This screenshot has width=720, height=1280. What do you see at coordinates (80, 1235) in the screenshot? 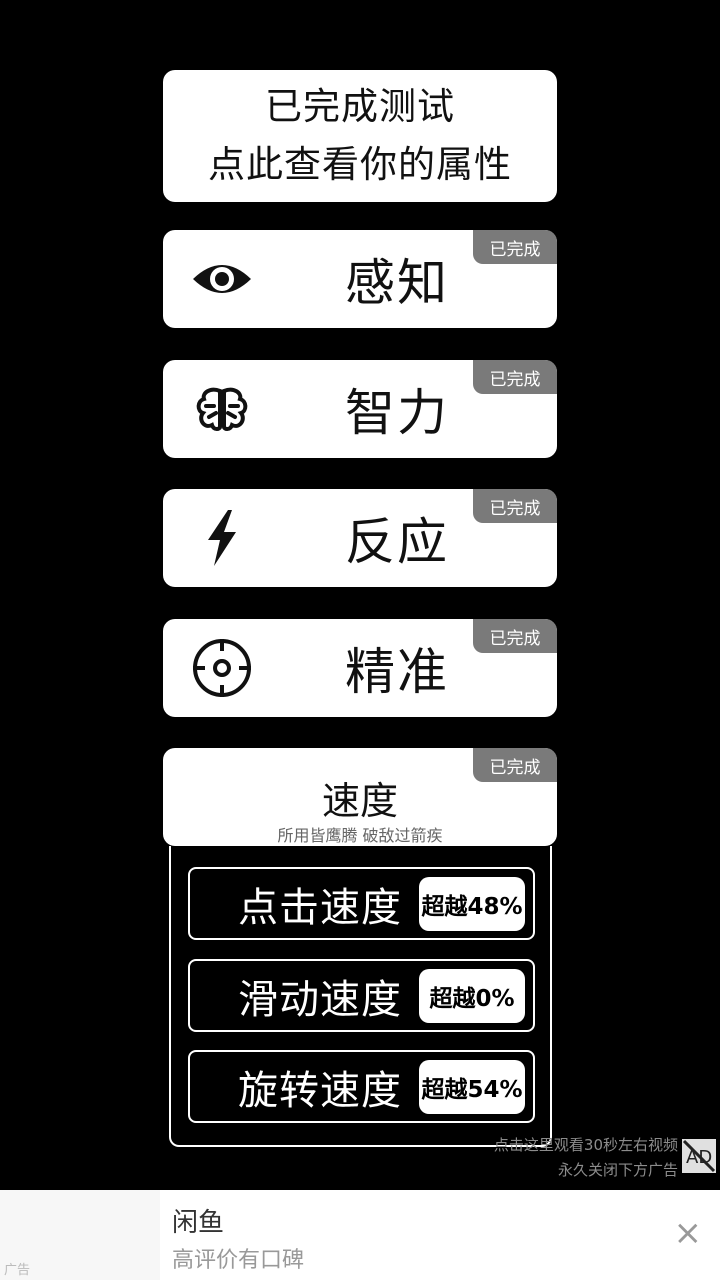
I see `ad-thumbnail: 广告` at bounding box center [80, 1235].